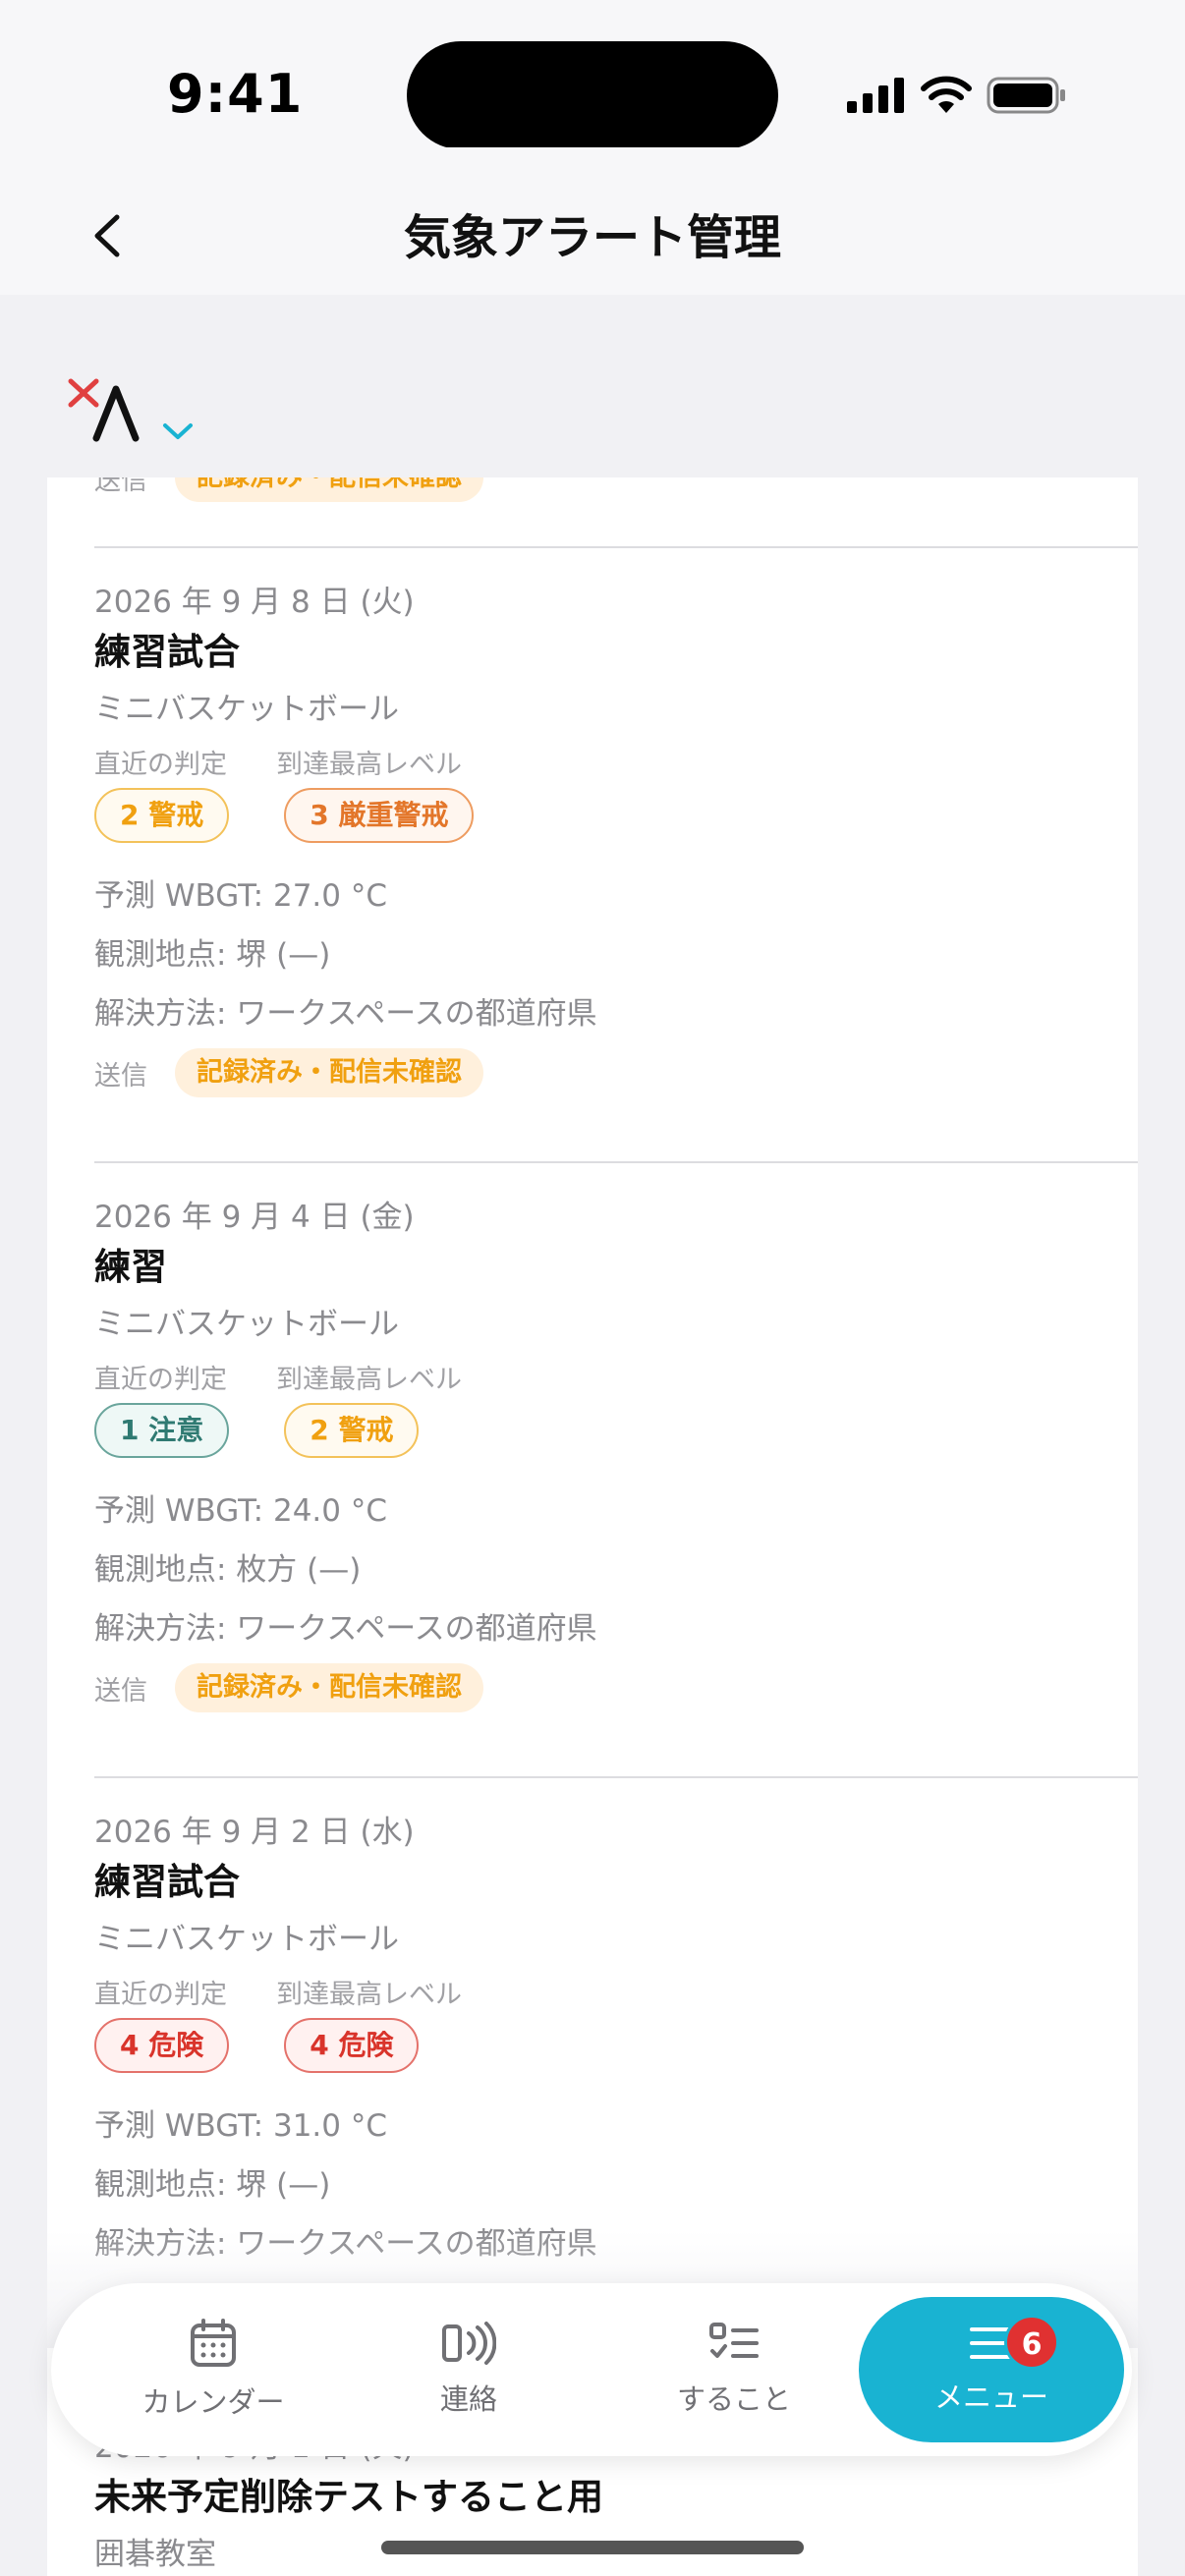  What do you see at coordinates (586, 2048) in the screenshot?
I see `level-badges: 4 危険 4 危険` at bounding box center [586, 2048].